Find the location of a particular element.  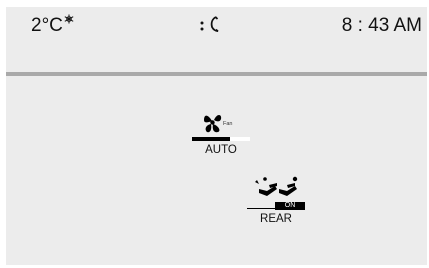

fan-control: Fan AUTO is located at coordinates (222, 136).